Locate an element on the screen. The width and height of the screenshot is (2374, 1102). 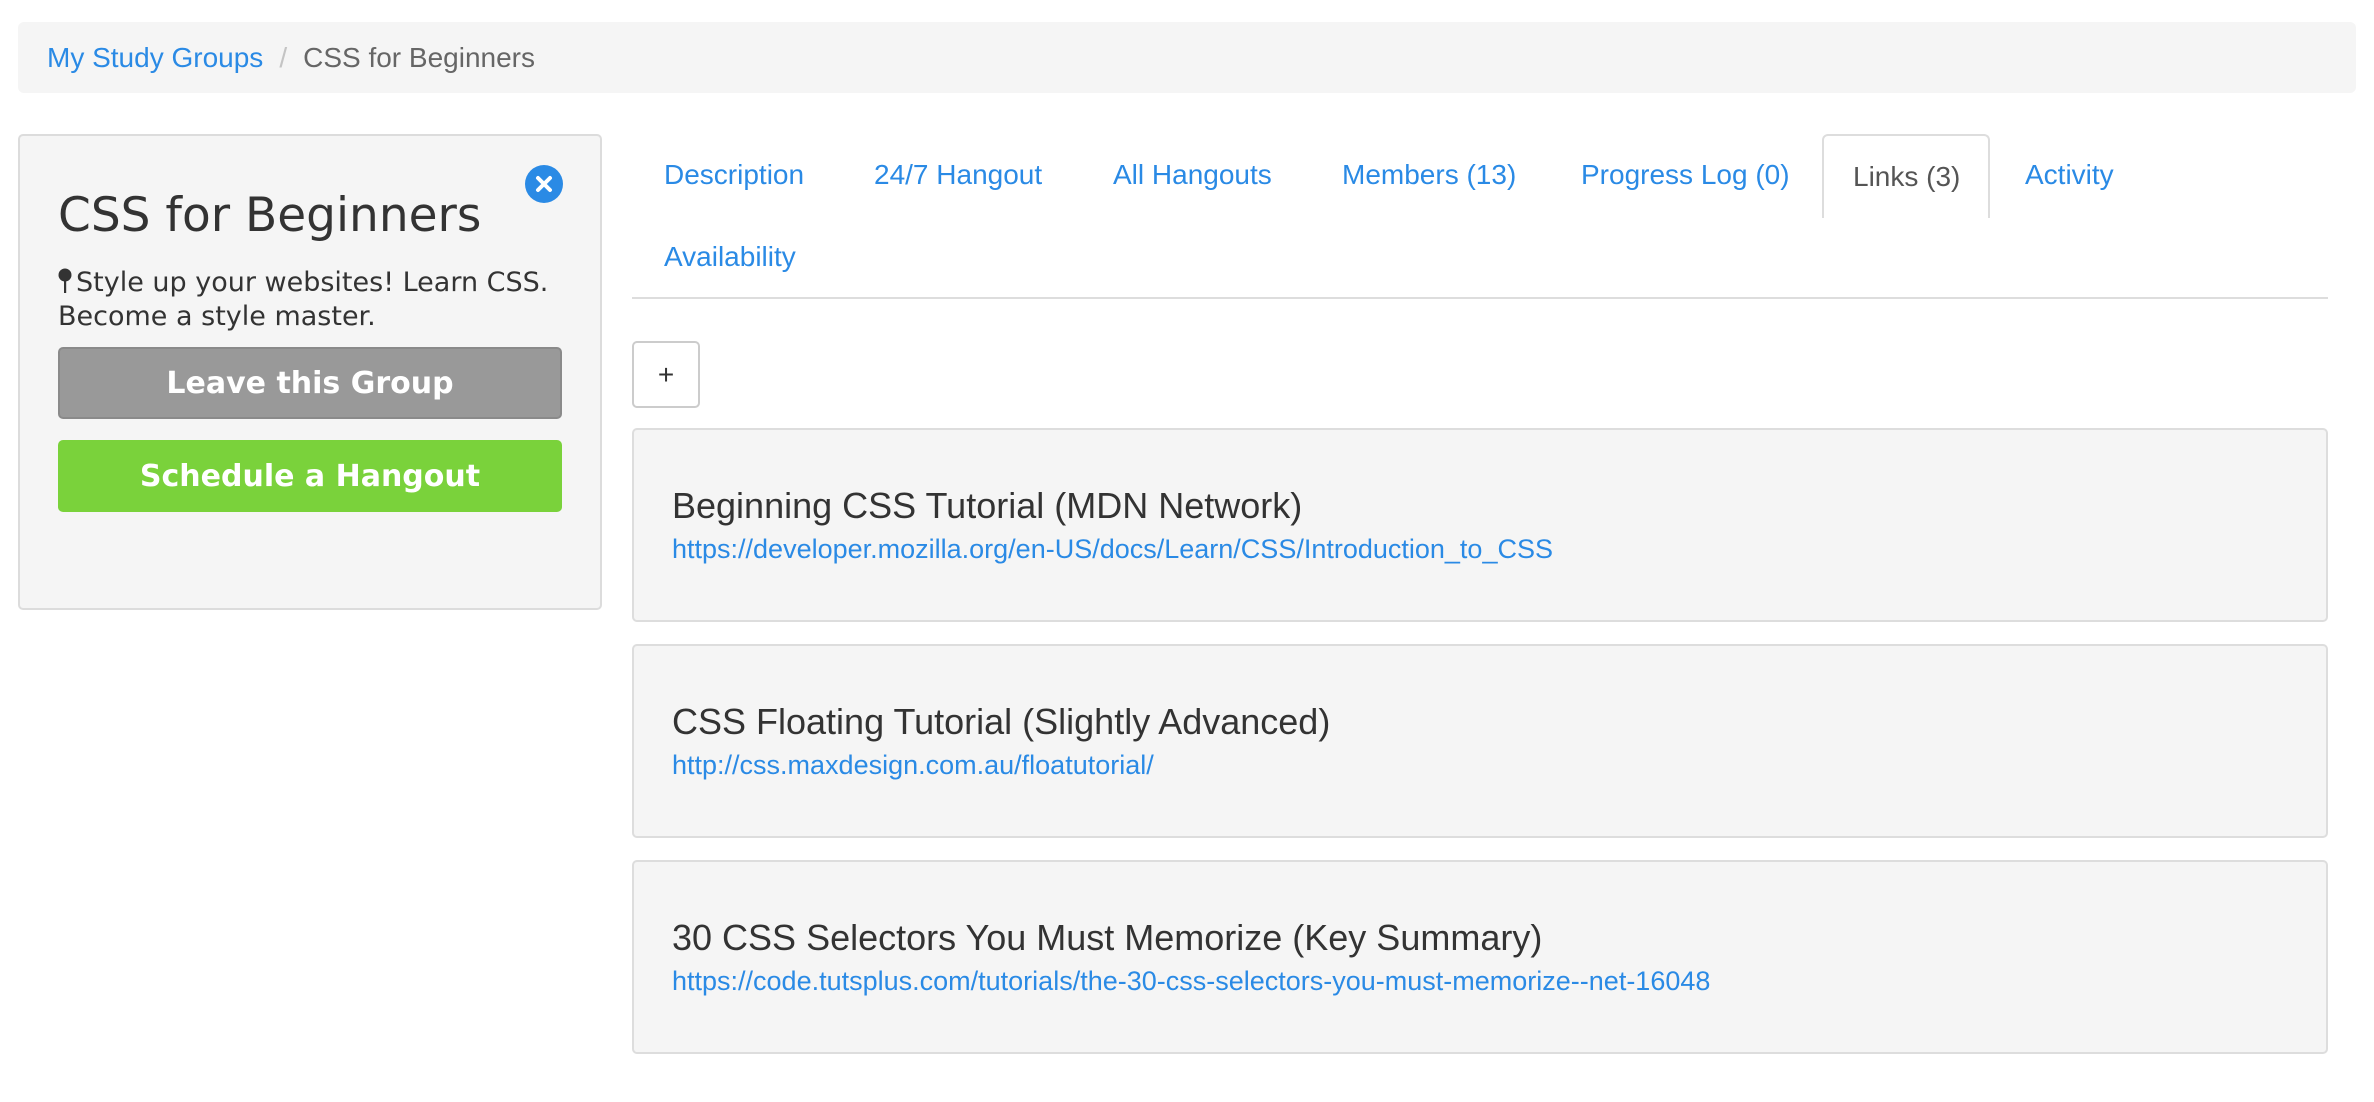
tab-members: Members (13) is located at coordinates (1429, 175).